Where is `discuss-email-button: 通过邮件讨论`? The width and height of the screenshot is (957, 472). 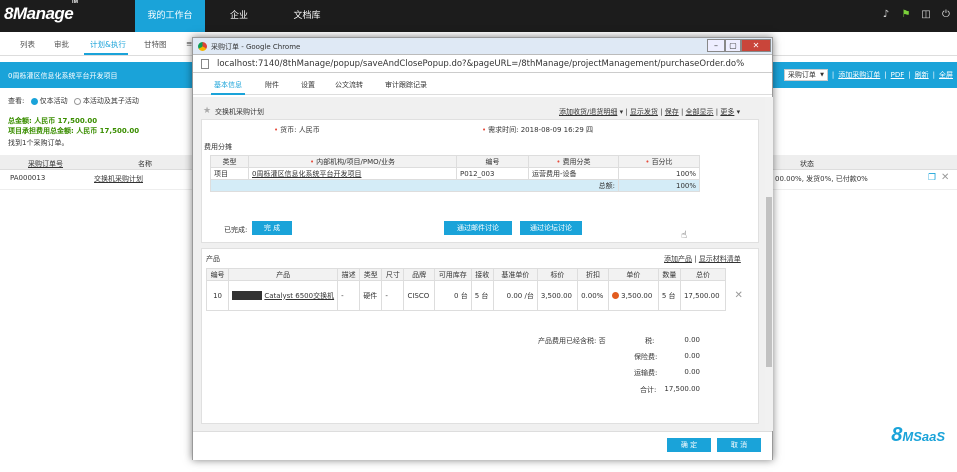 discuss-email-button: 通过邮件讨论 is located at coordinates (478, 228).